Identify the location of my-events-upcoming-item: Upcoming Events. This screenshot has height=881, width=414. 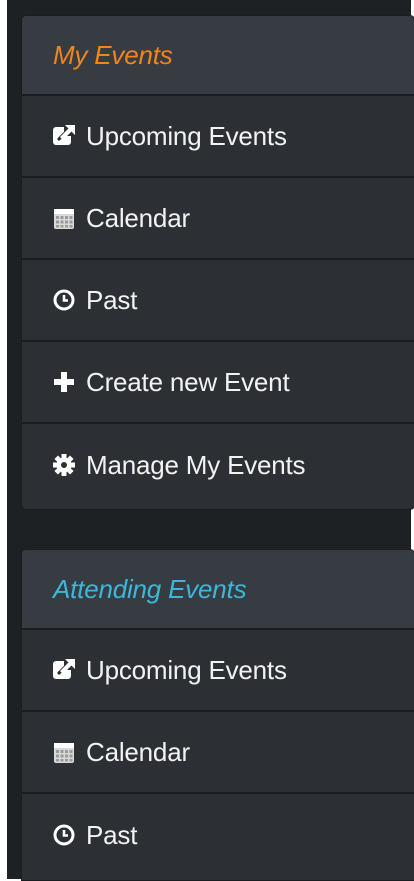
(218, 137).